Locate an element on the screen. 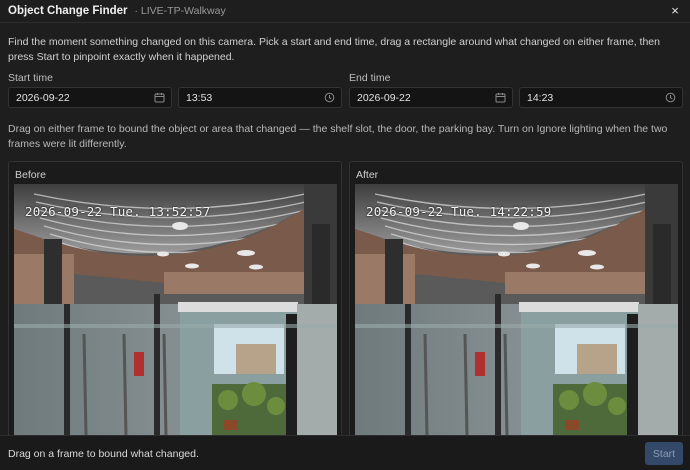 Image resolution: width=690 pixels, height=470 pixels. window-title: Object Change Finder is located at coordinates (68, 11).